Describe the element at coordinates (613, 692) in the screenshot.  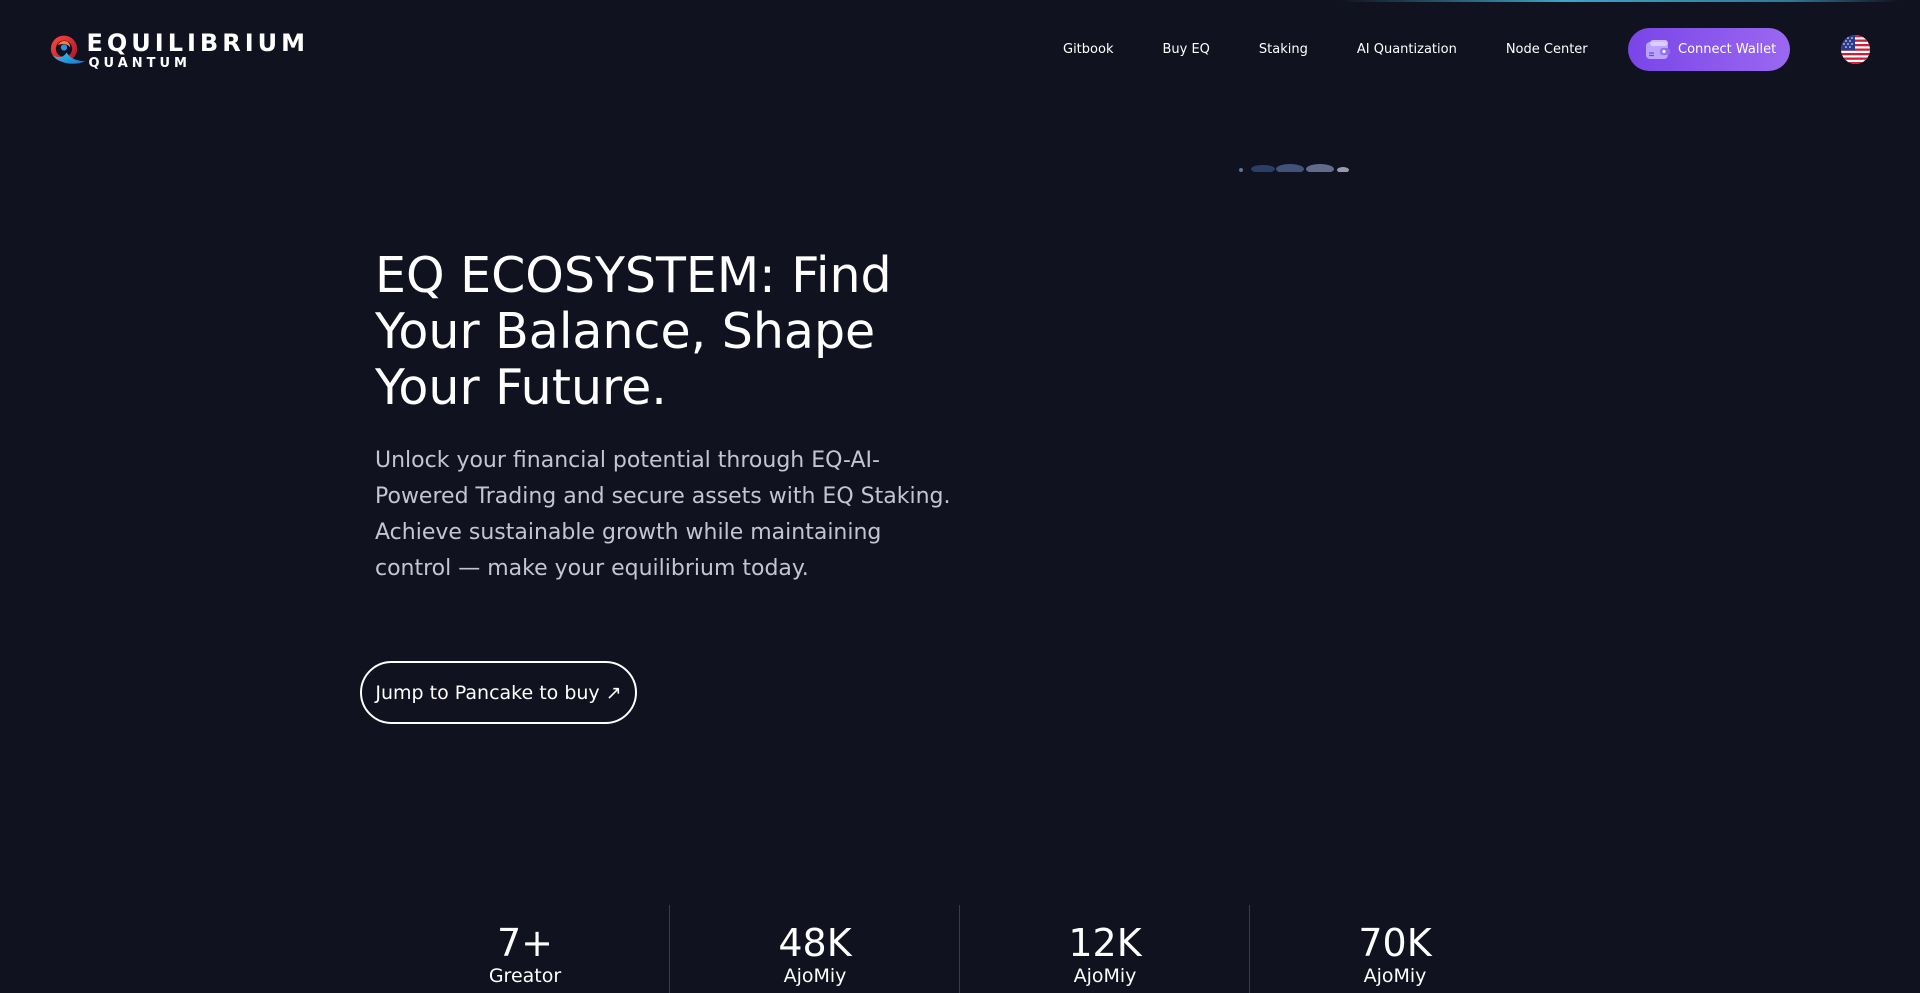
I see `external-arrow-icon: ↗` at that location.